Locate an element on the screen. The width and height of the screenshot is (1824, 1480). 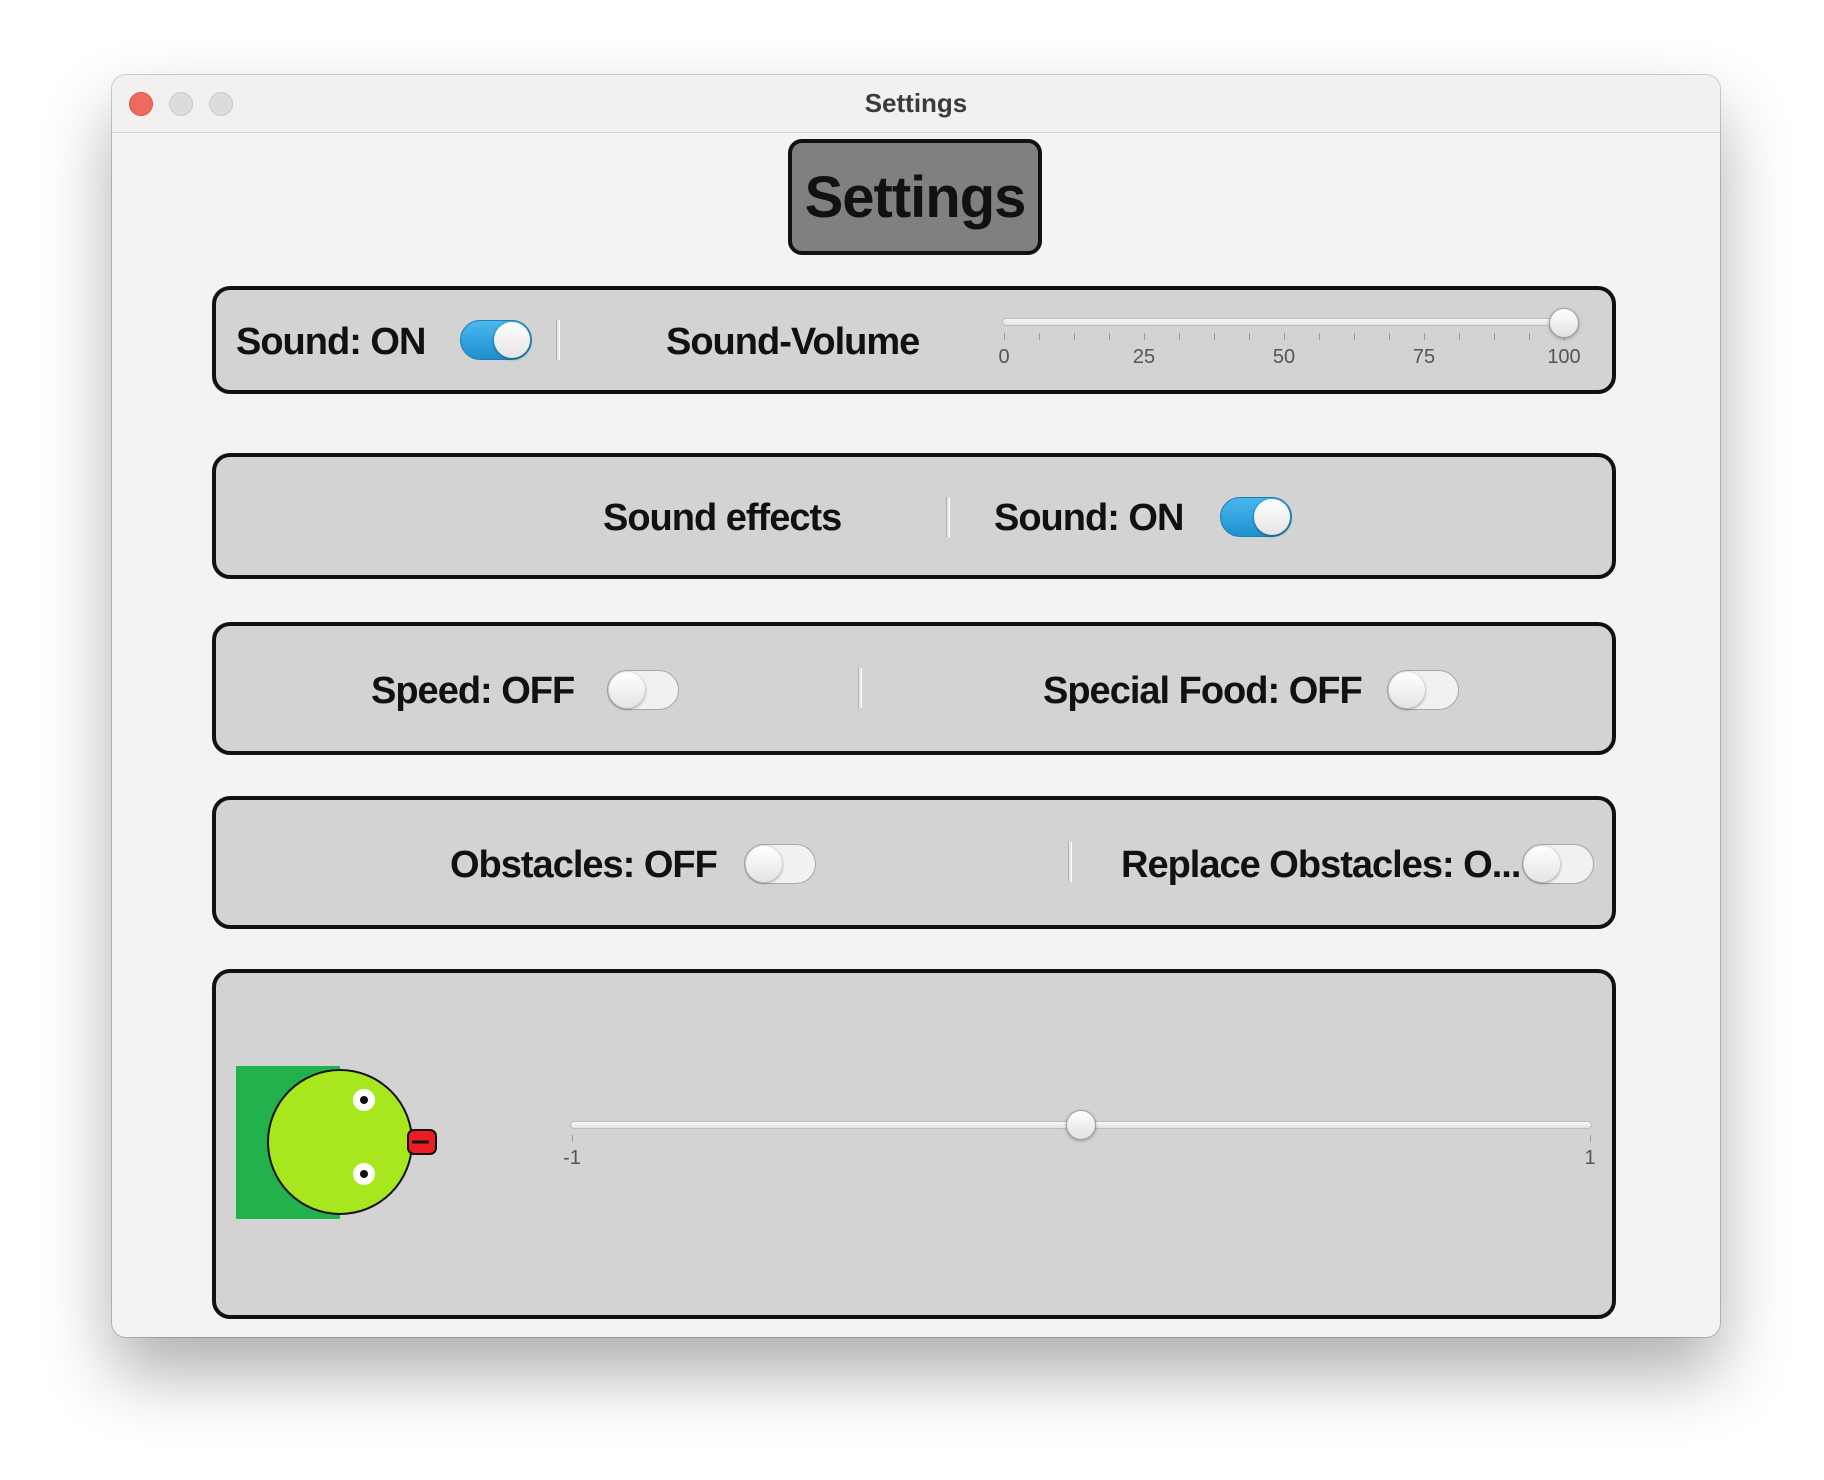
snake-head is located at coordinates (340, 1142).